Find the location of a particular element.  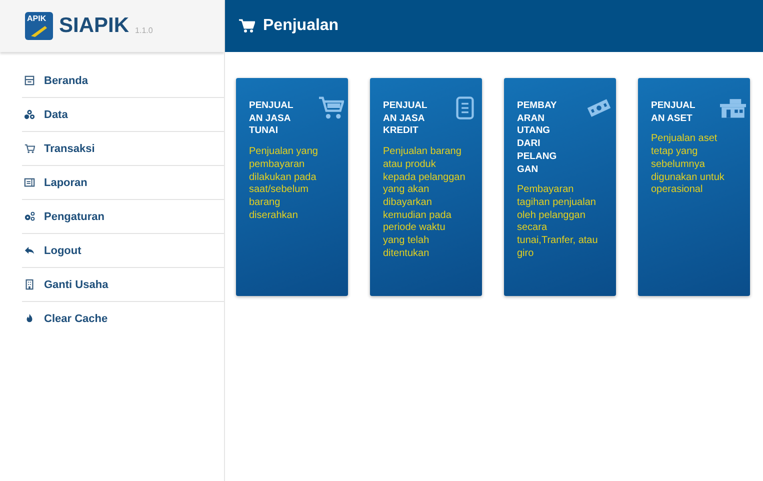

sidebar-item: Clear Cache is located at coordinates (123, 318).